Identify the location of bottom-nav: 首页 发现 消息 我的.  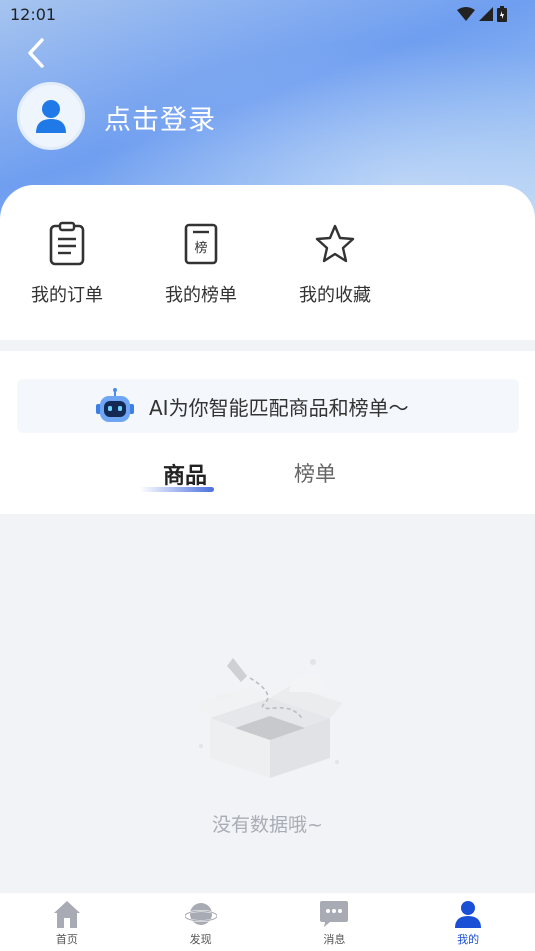
(267, 922).